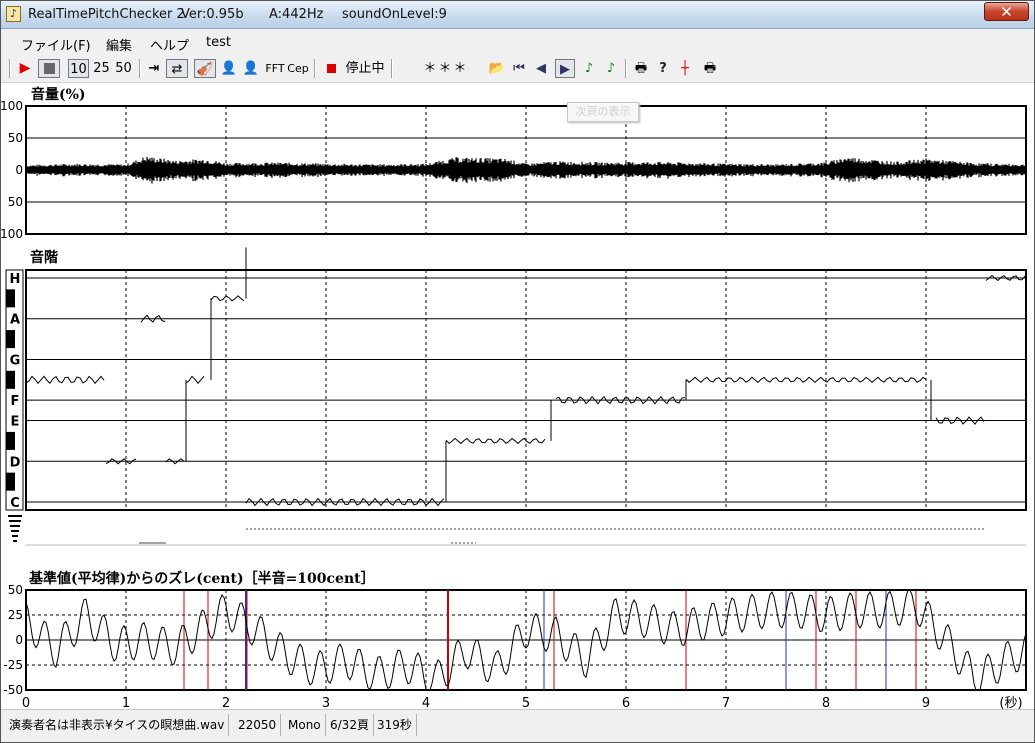  I want to click on print-alt-icon: 🖶, so click(710, 68).